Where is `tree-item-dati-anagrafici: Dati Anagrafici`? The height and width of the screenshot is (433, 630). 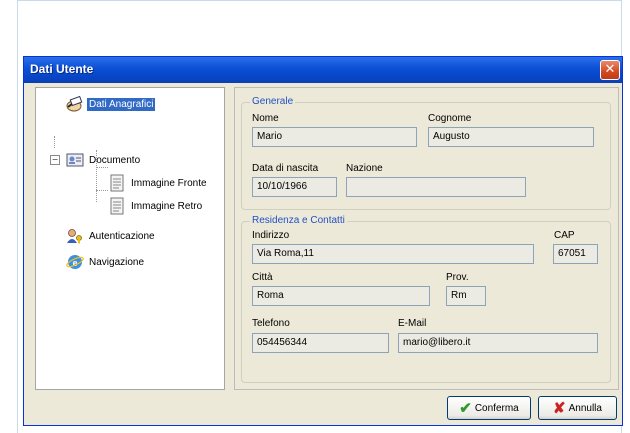
tree-item-dati-anagrafici: Dati Anagrafici is located at coordinates (111, 104).